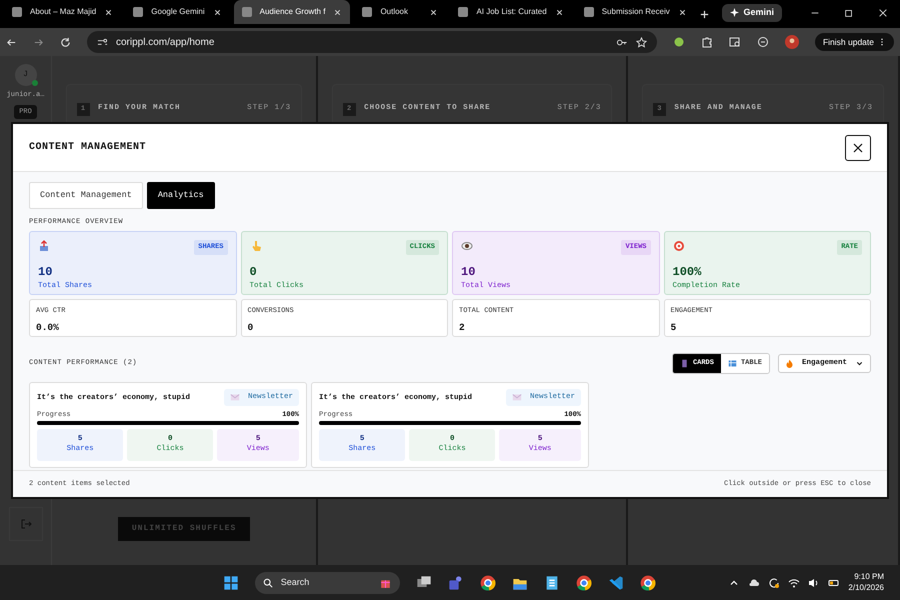 This screenshot has height=600, width=900. I want to click on tab-search-icon, so click(734, 42).